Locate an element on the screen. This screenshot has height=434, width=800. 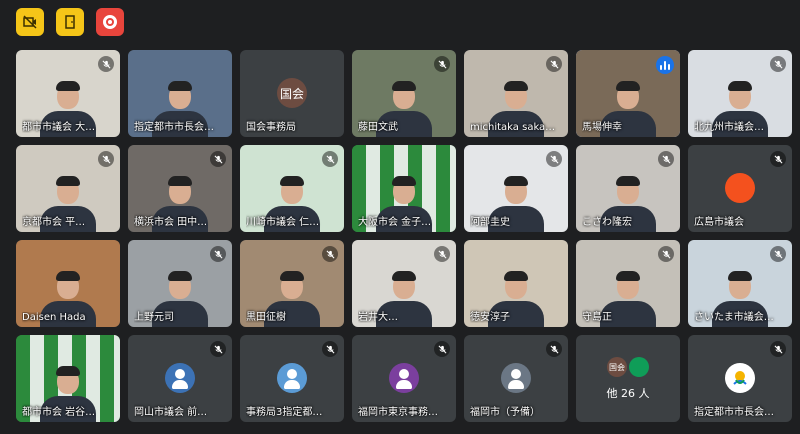
participant-tile: 上野元司 is located at coordinates (180, 283).